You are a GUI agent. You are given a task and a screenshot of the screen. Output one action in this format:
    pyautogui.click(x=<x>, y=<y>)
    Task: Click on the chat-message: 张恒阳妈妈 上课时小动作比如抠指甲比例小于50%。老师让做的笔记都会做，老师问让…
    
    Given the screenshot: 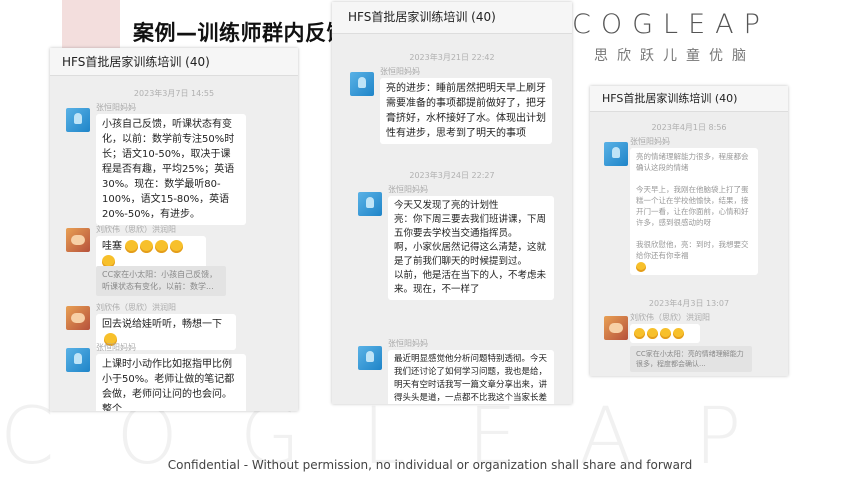 What is the action you would take?
    pyautogui.click(x=174, y=376)
    